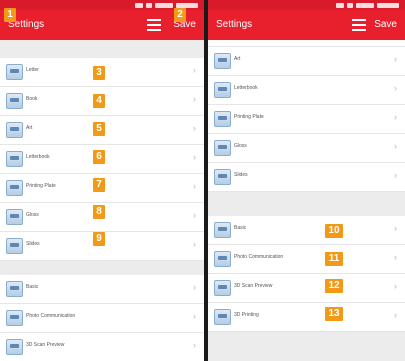 Image resolution: width=405 pixels, height=361 pixels. I want to click on list-item-label: Letter, so click(32, 70).